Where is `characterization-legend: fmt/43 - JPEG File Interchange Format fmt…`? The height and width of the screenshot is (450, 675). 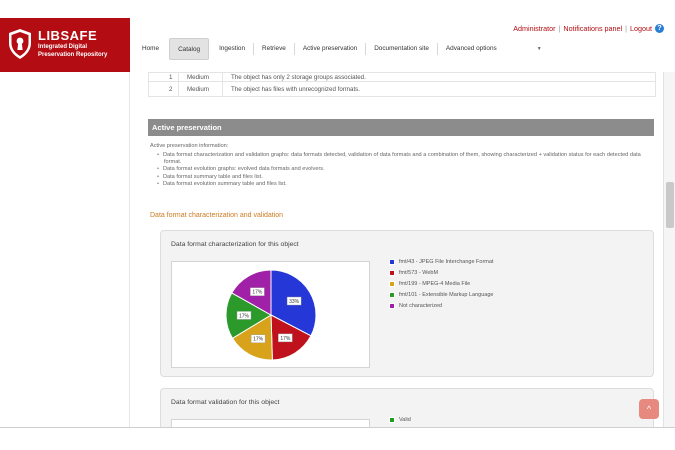
characterization-legend: fmt/43 - JPEG File Interchange Format fmt… is located at coordinates (441, 286).